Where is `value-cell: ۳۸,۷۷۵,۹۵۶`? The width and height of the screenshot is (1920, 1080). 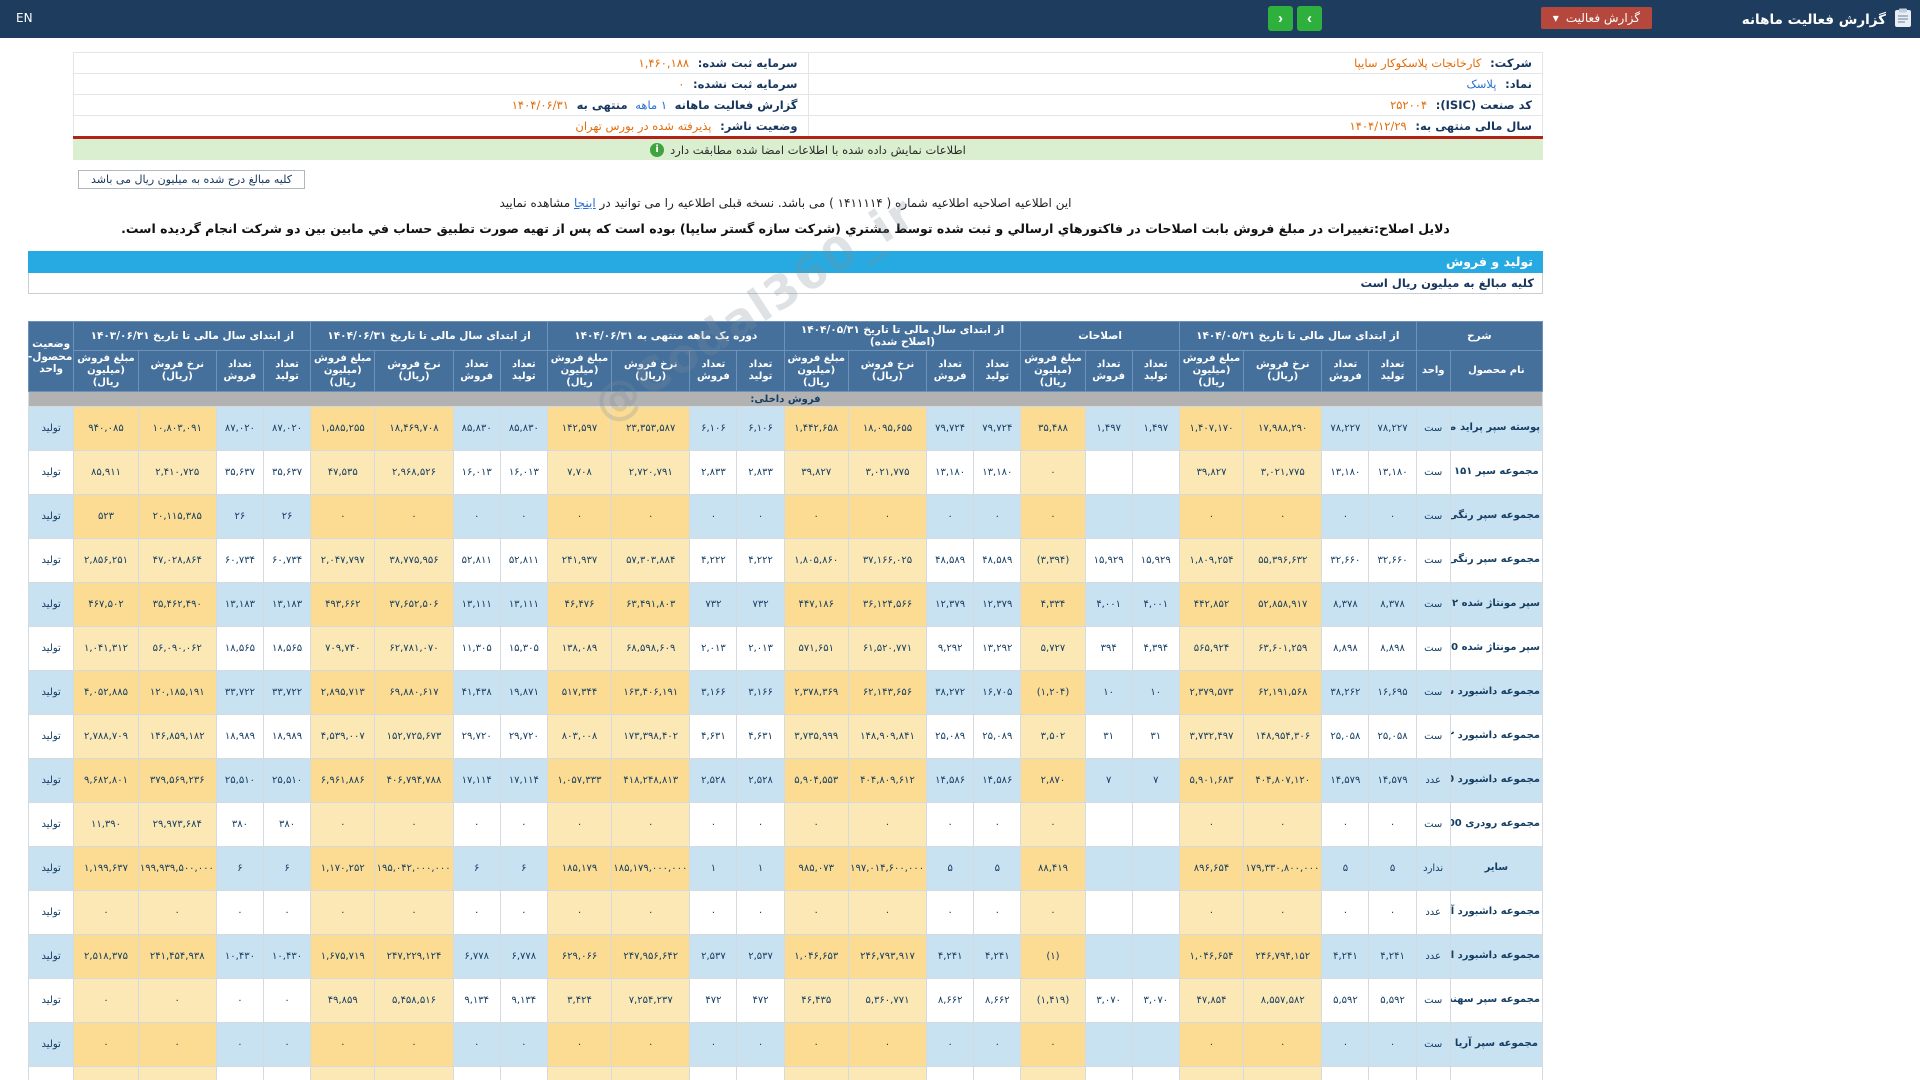 value-cell: ۳۸,۷۷۵,۹۵۶ is located at coordinates (414, 561).